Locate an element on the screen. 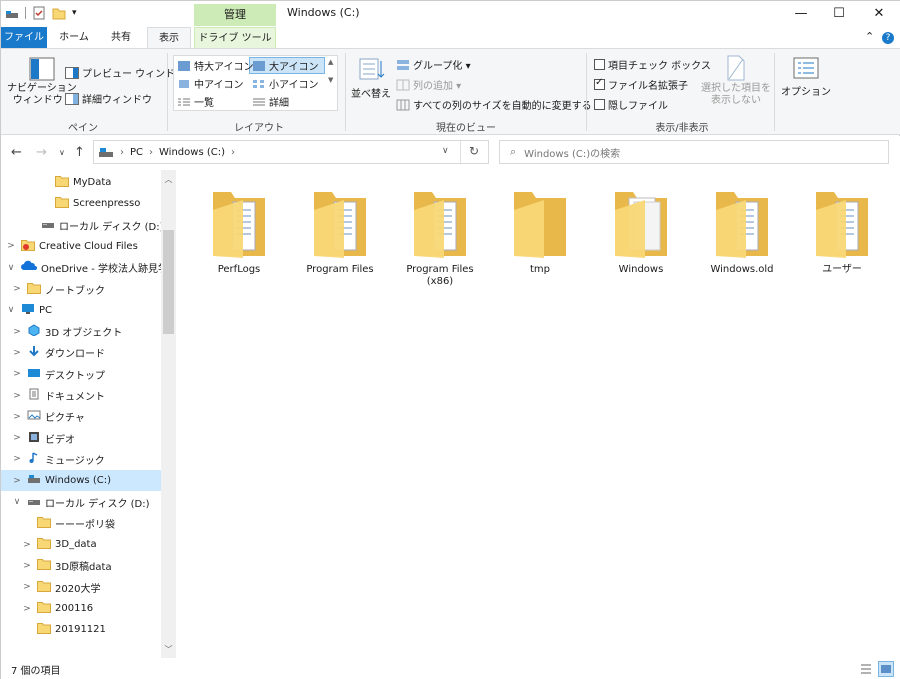  tab-view: 表示 is located at coordinates (169, 37).